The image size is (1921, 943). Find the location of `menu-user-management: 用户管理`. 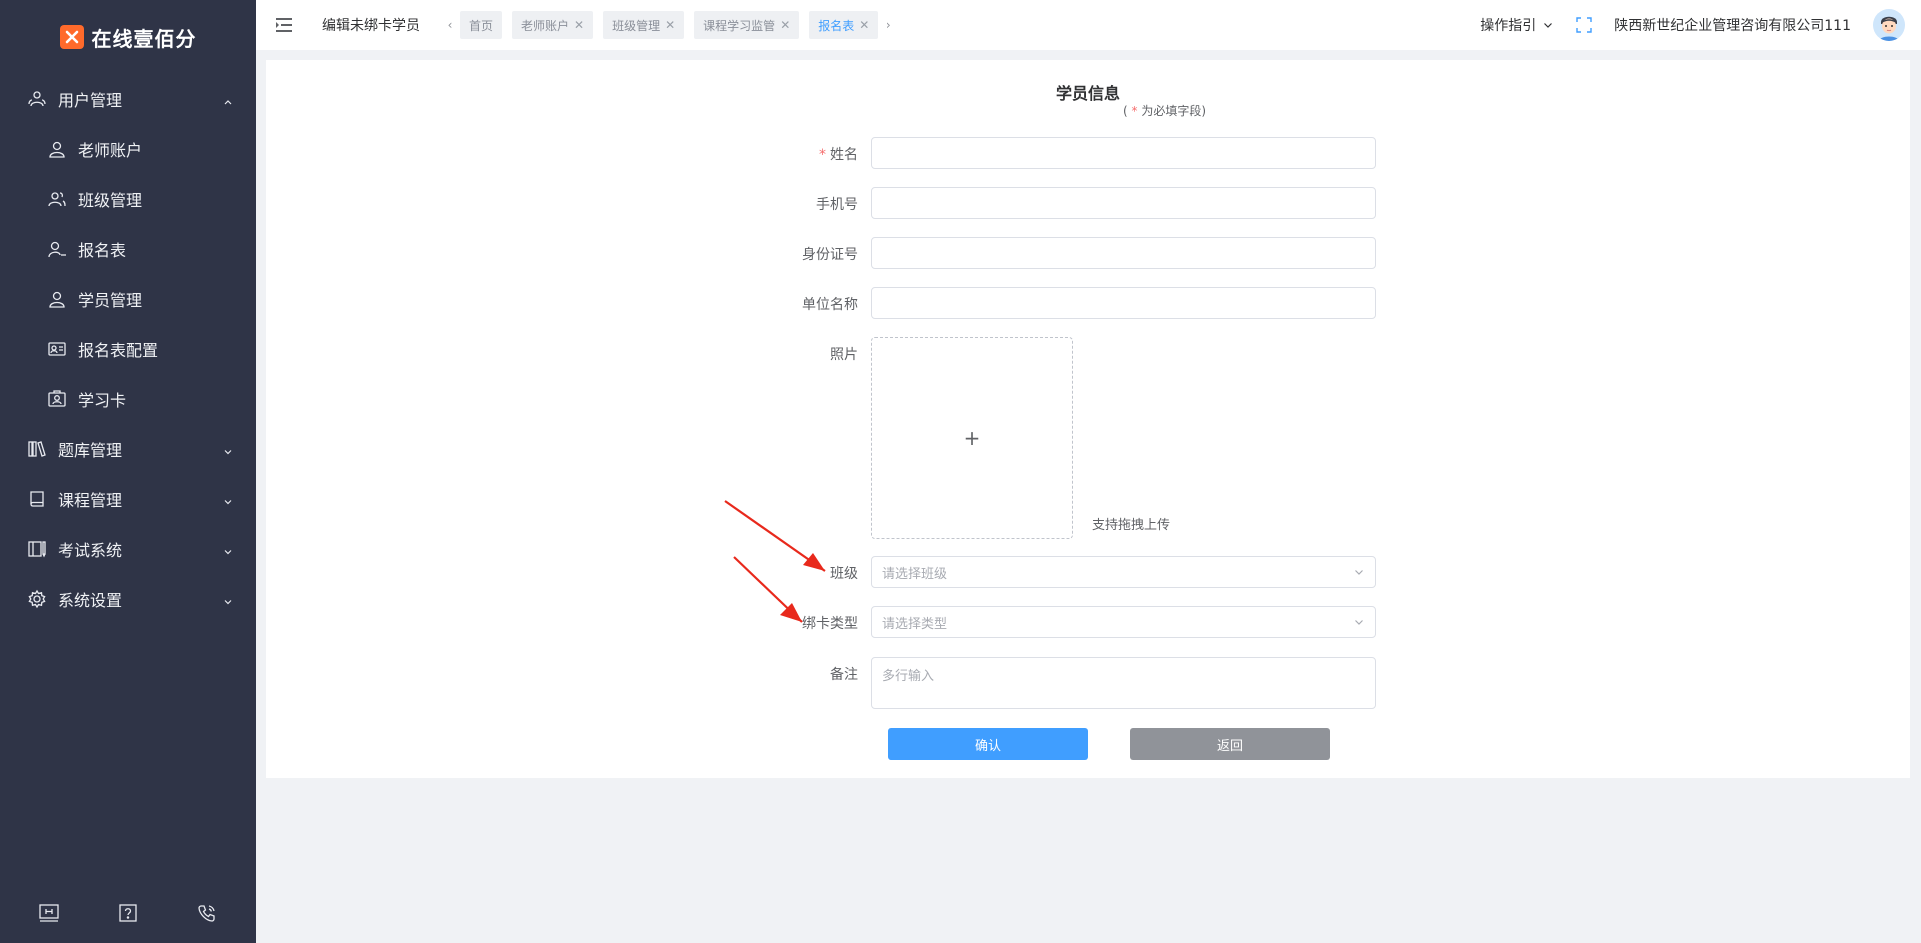

menu-user-management: 用户管理 is located at coordinates (128, 99).